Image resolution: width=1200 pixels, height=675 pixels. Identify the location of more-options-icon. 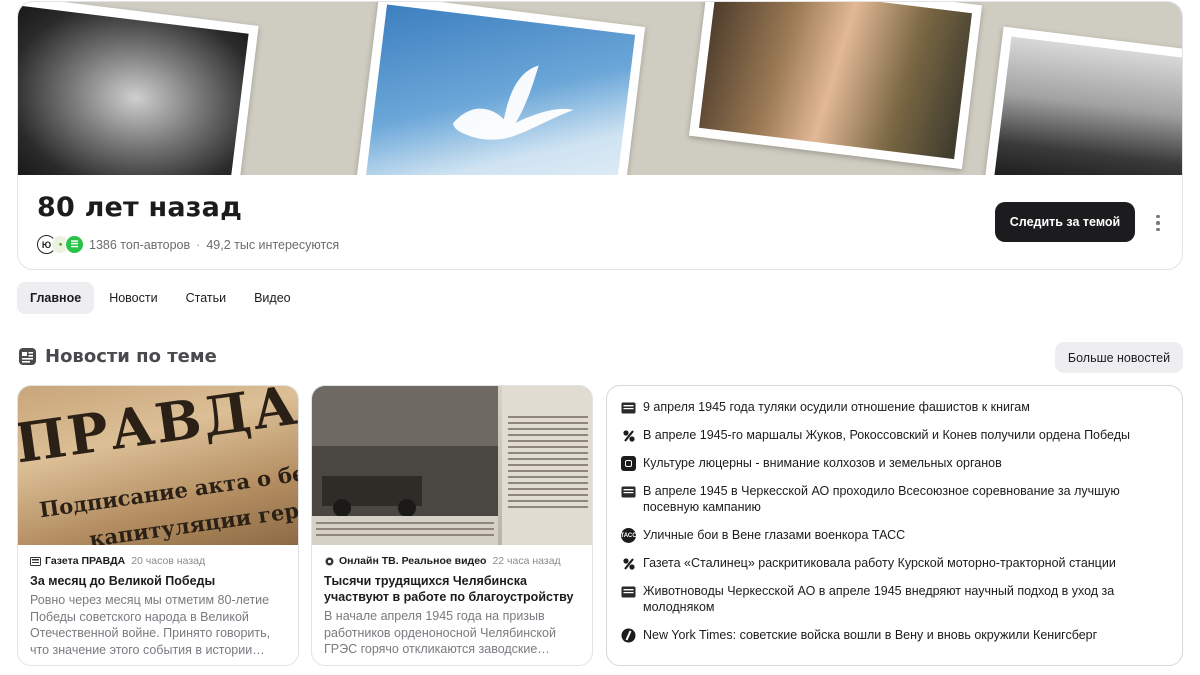
(1158, 223).